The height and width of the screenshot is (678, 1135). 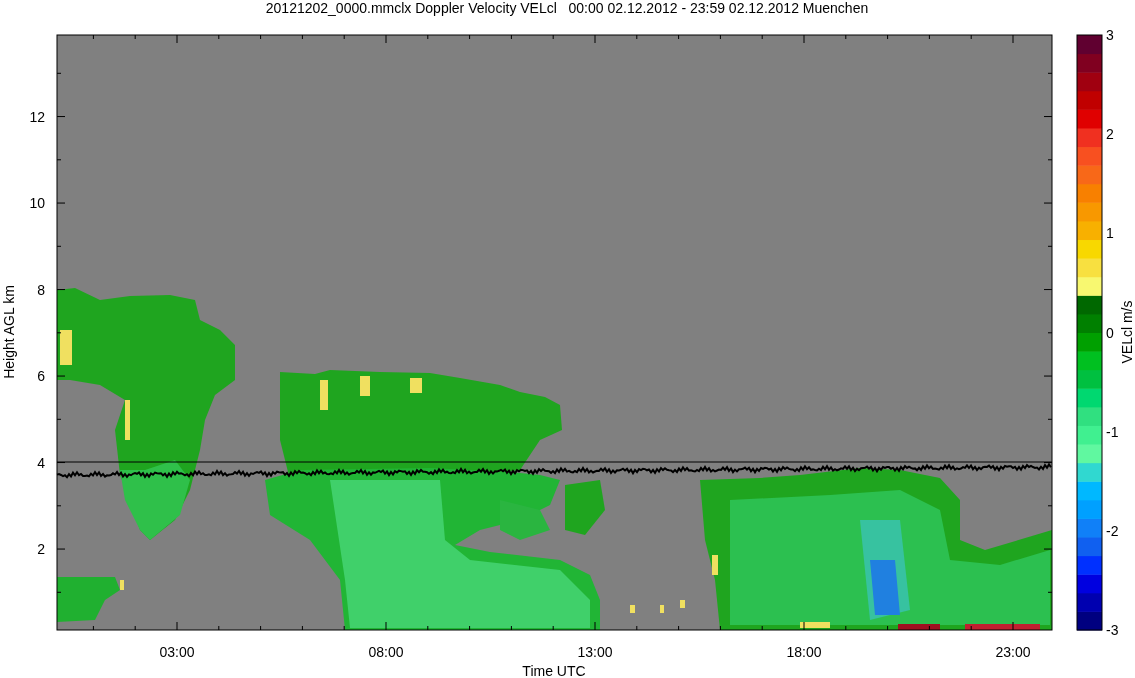 I want to click on y-tick-label: 2, so click(x=41, y=549).